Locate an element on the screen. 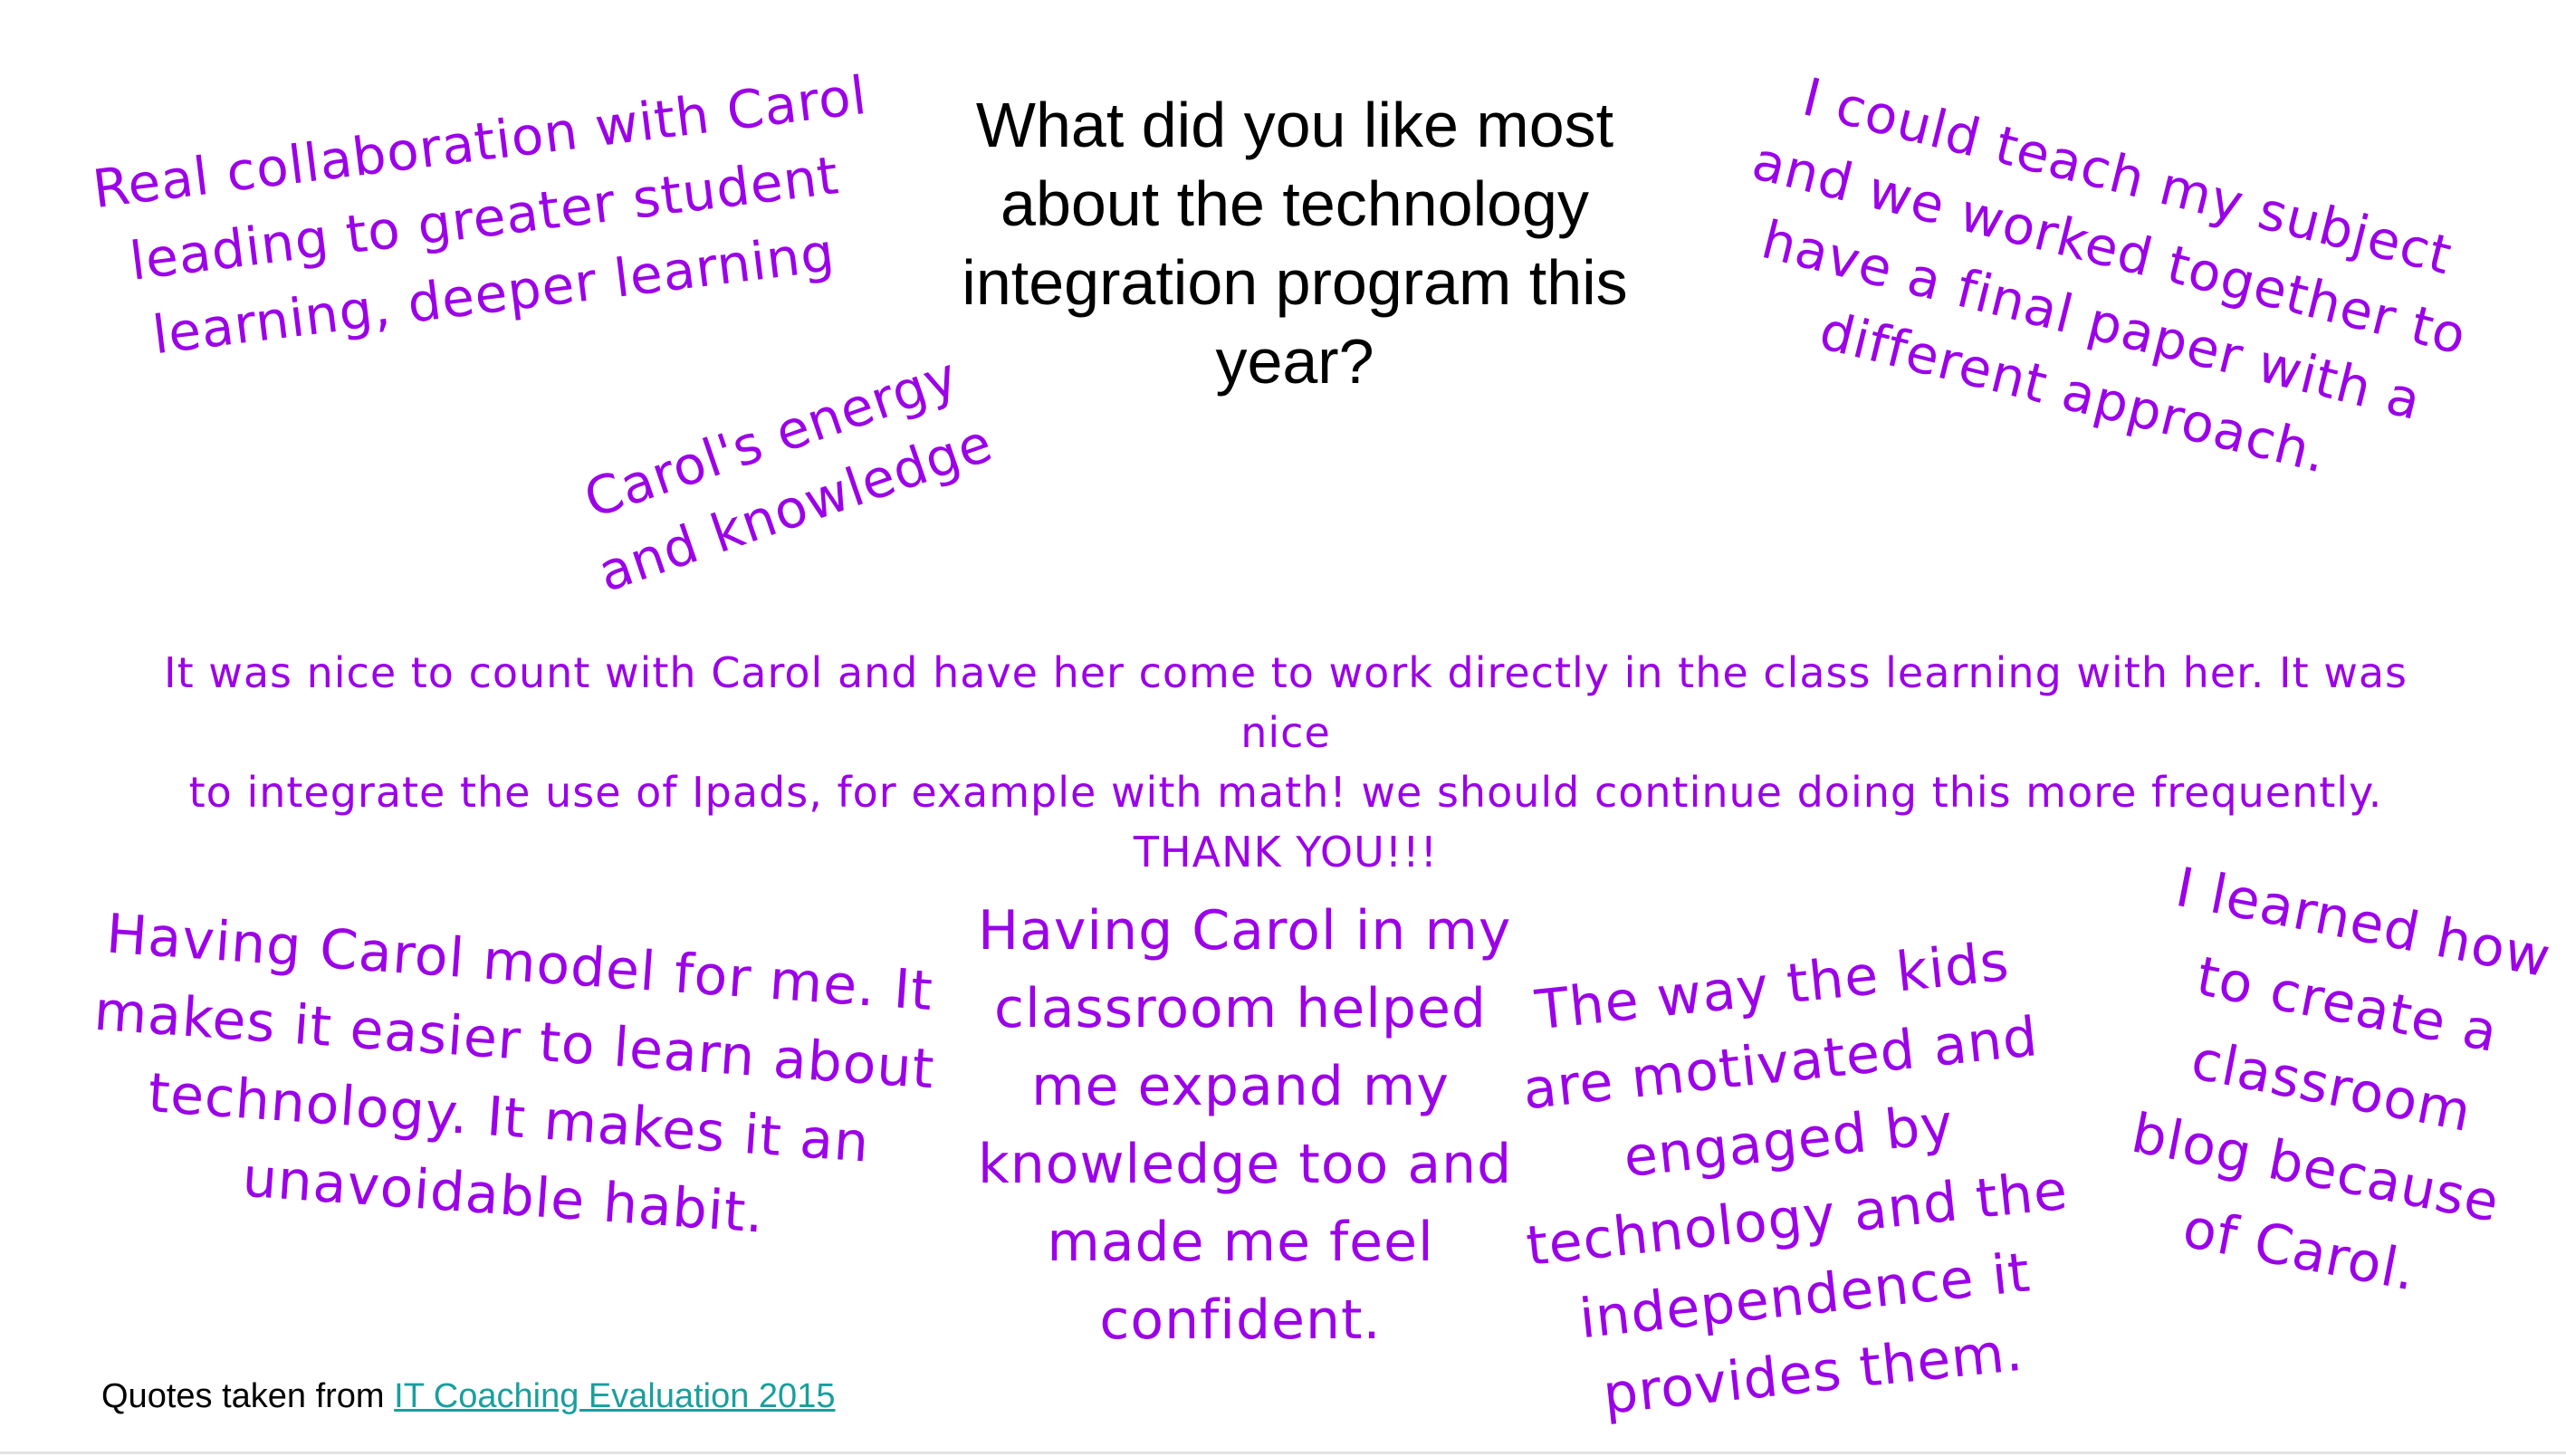 The height and width of the screenshot is (1456, 2566). quote-line: classroom helped is located at coordinates (1240, 1008).